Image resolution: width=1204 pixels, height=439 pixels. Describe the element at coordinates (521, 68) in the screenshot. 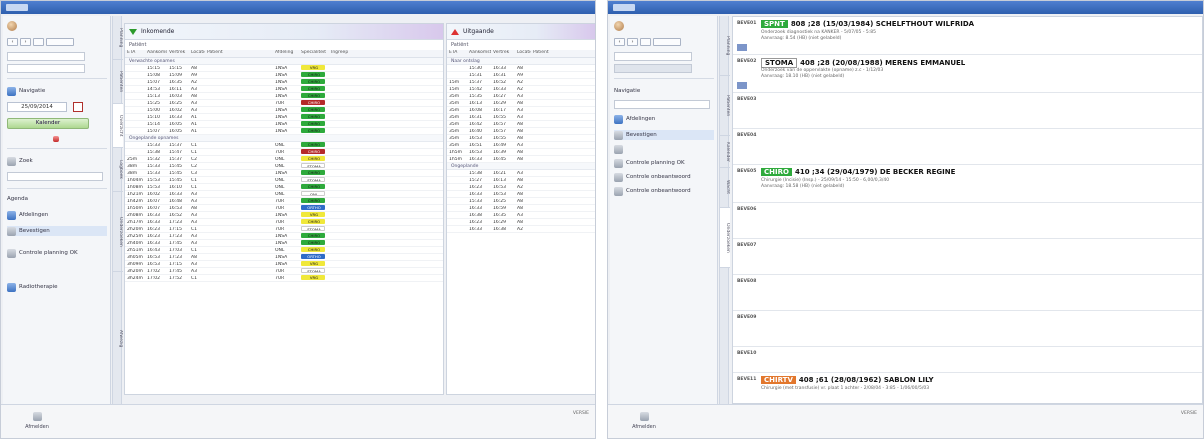

I see `table-row: 15:30 16:33 A8` at that location.